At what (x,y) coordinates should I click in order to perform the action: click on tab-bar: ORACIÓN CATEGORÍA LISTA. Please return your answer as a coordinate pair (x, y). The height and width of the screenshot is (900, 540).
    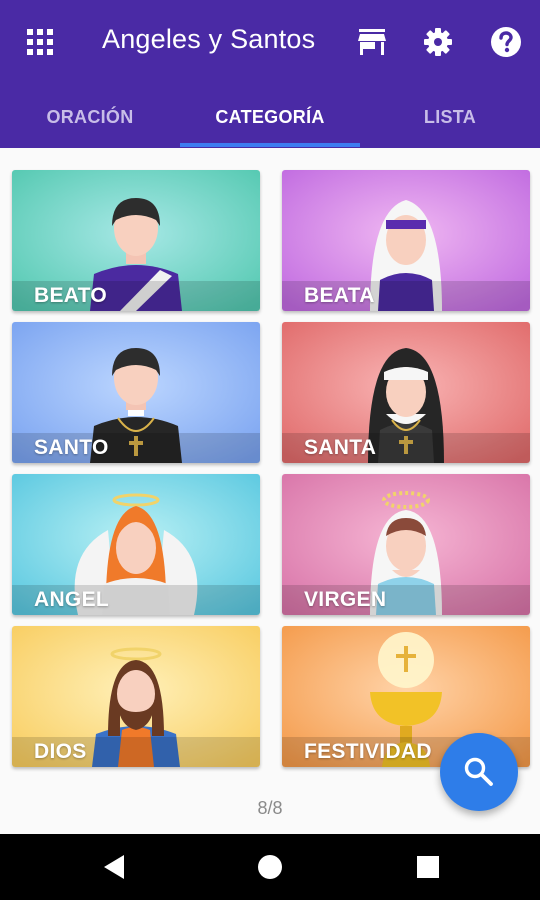
    Looking at the image, I should click on (270, 117).